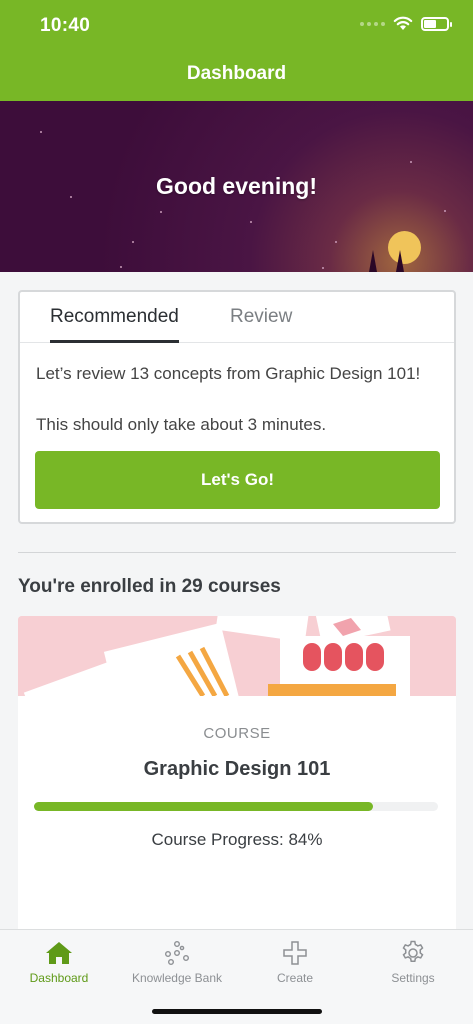  I want to click on plus-icon, so click(295, 953).